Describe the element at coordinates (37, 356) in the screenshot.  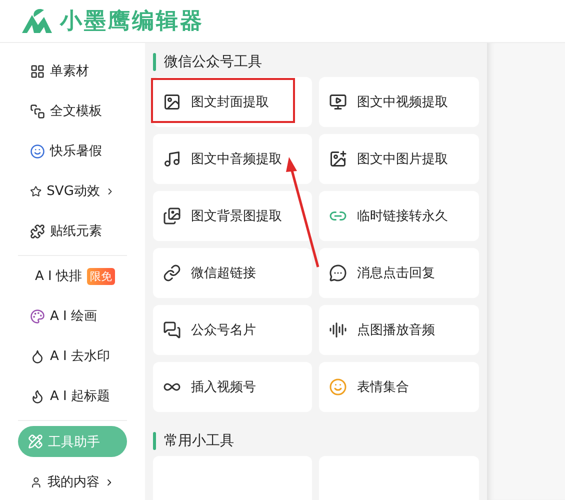
I see `droplet-icon` at that location.